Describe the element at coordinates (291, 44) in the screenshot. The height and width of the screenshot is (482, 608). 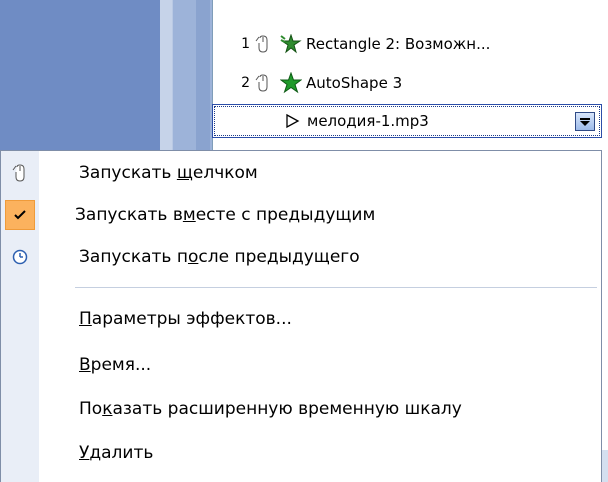
I see `star-burst-icon` at that location.